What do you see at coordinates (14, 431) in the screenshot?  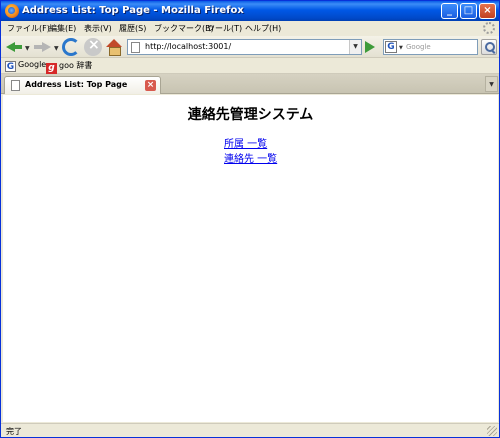 I see `status-text: 完了` at bounding box center [14, 431].